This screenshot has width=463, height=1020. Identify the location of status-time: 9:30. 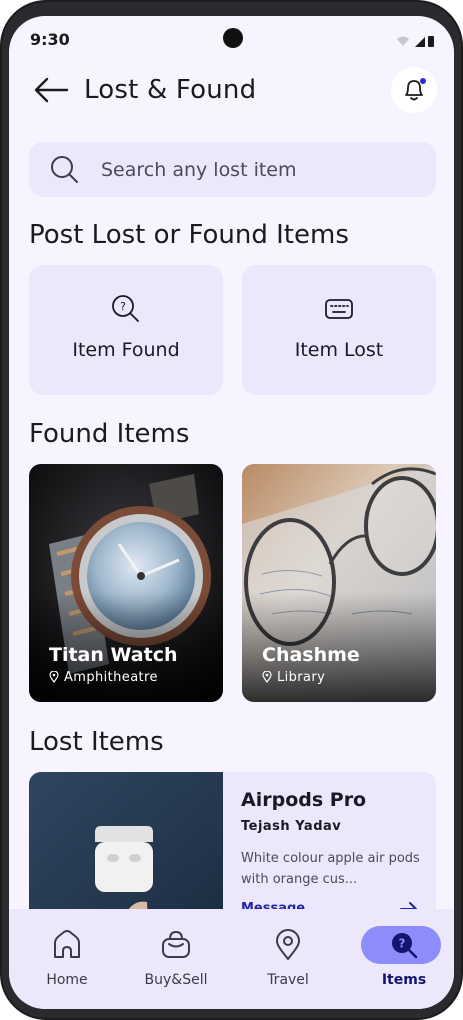
(50, 39).